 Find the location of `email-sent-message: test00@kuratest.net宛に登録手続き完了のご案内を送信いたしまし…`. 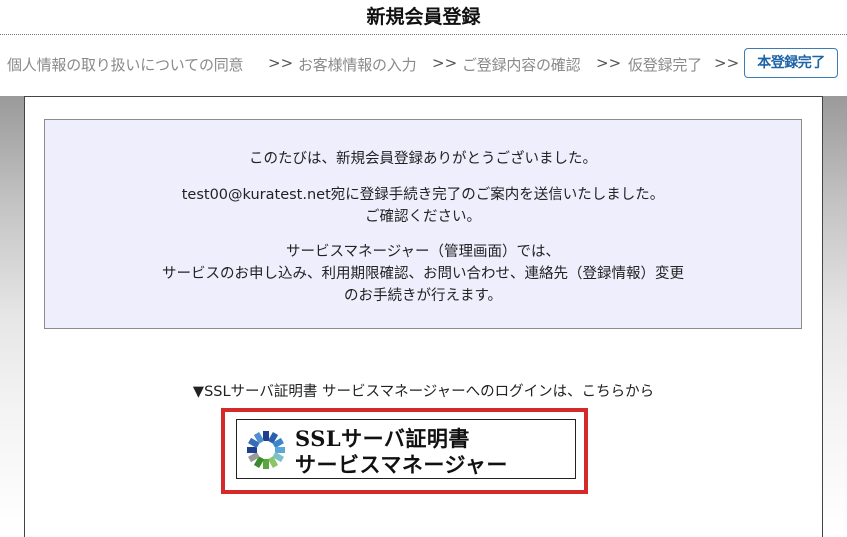

email-sent-message: test00@kuratest.net宛に登録手続き完了のご案内を送信いたしまし… is located at coordinates (423, 195).